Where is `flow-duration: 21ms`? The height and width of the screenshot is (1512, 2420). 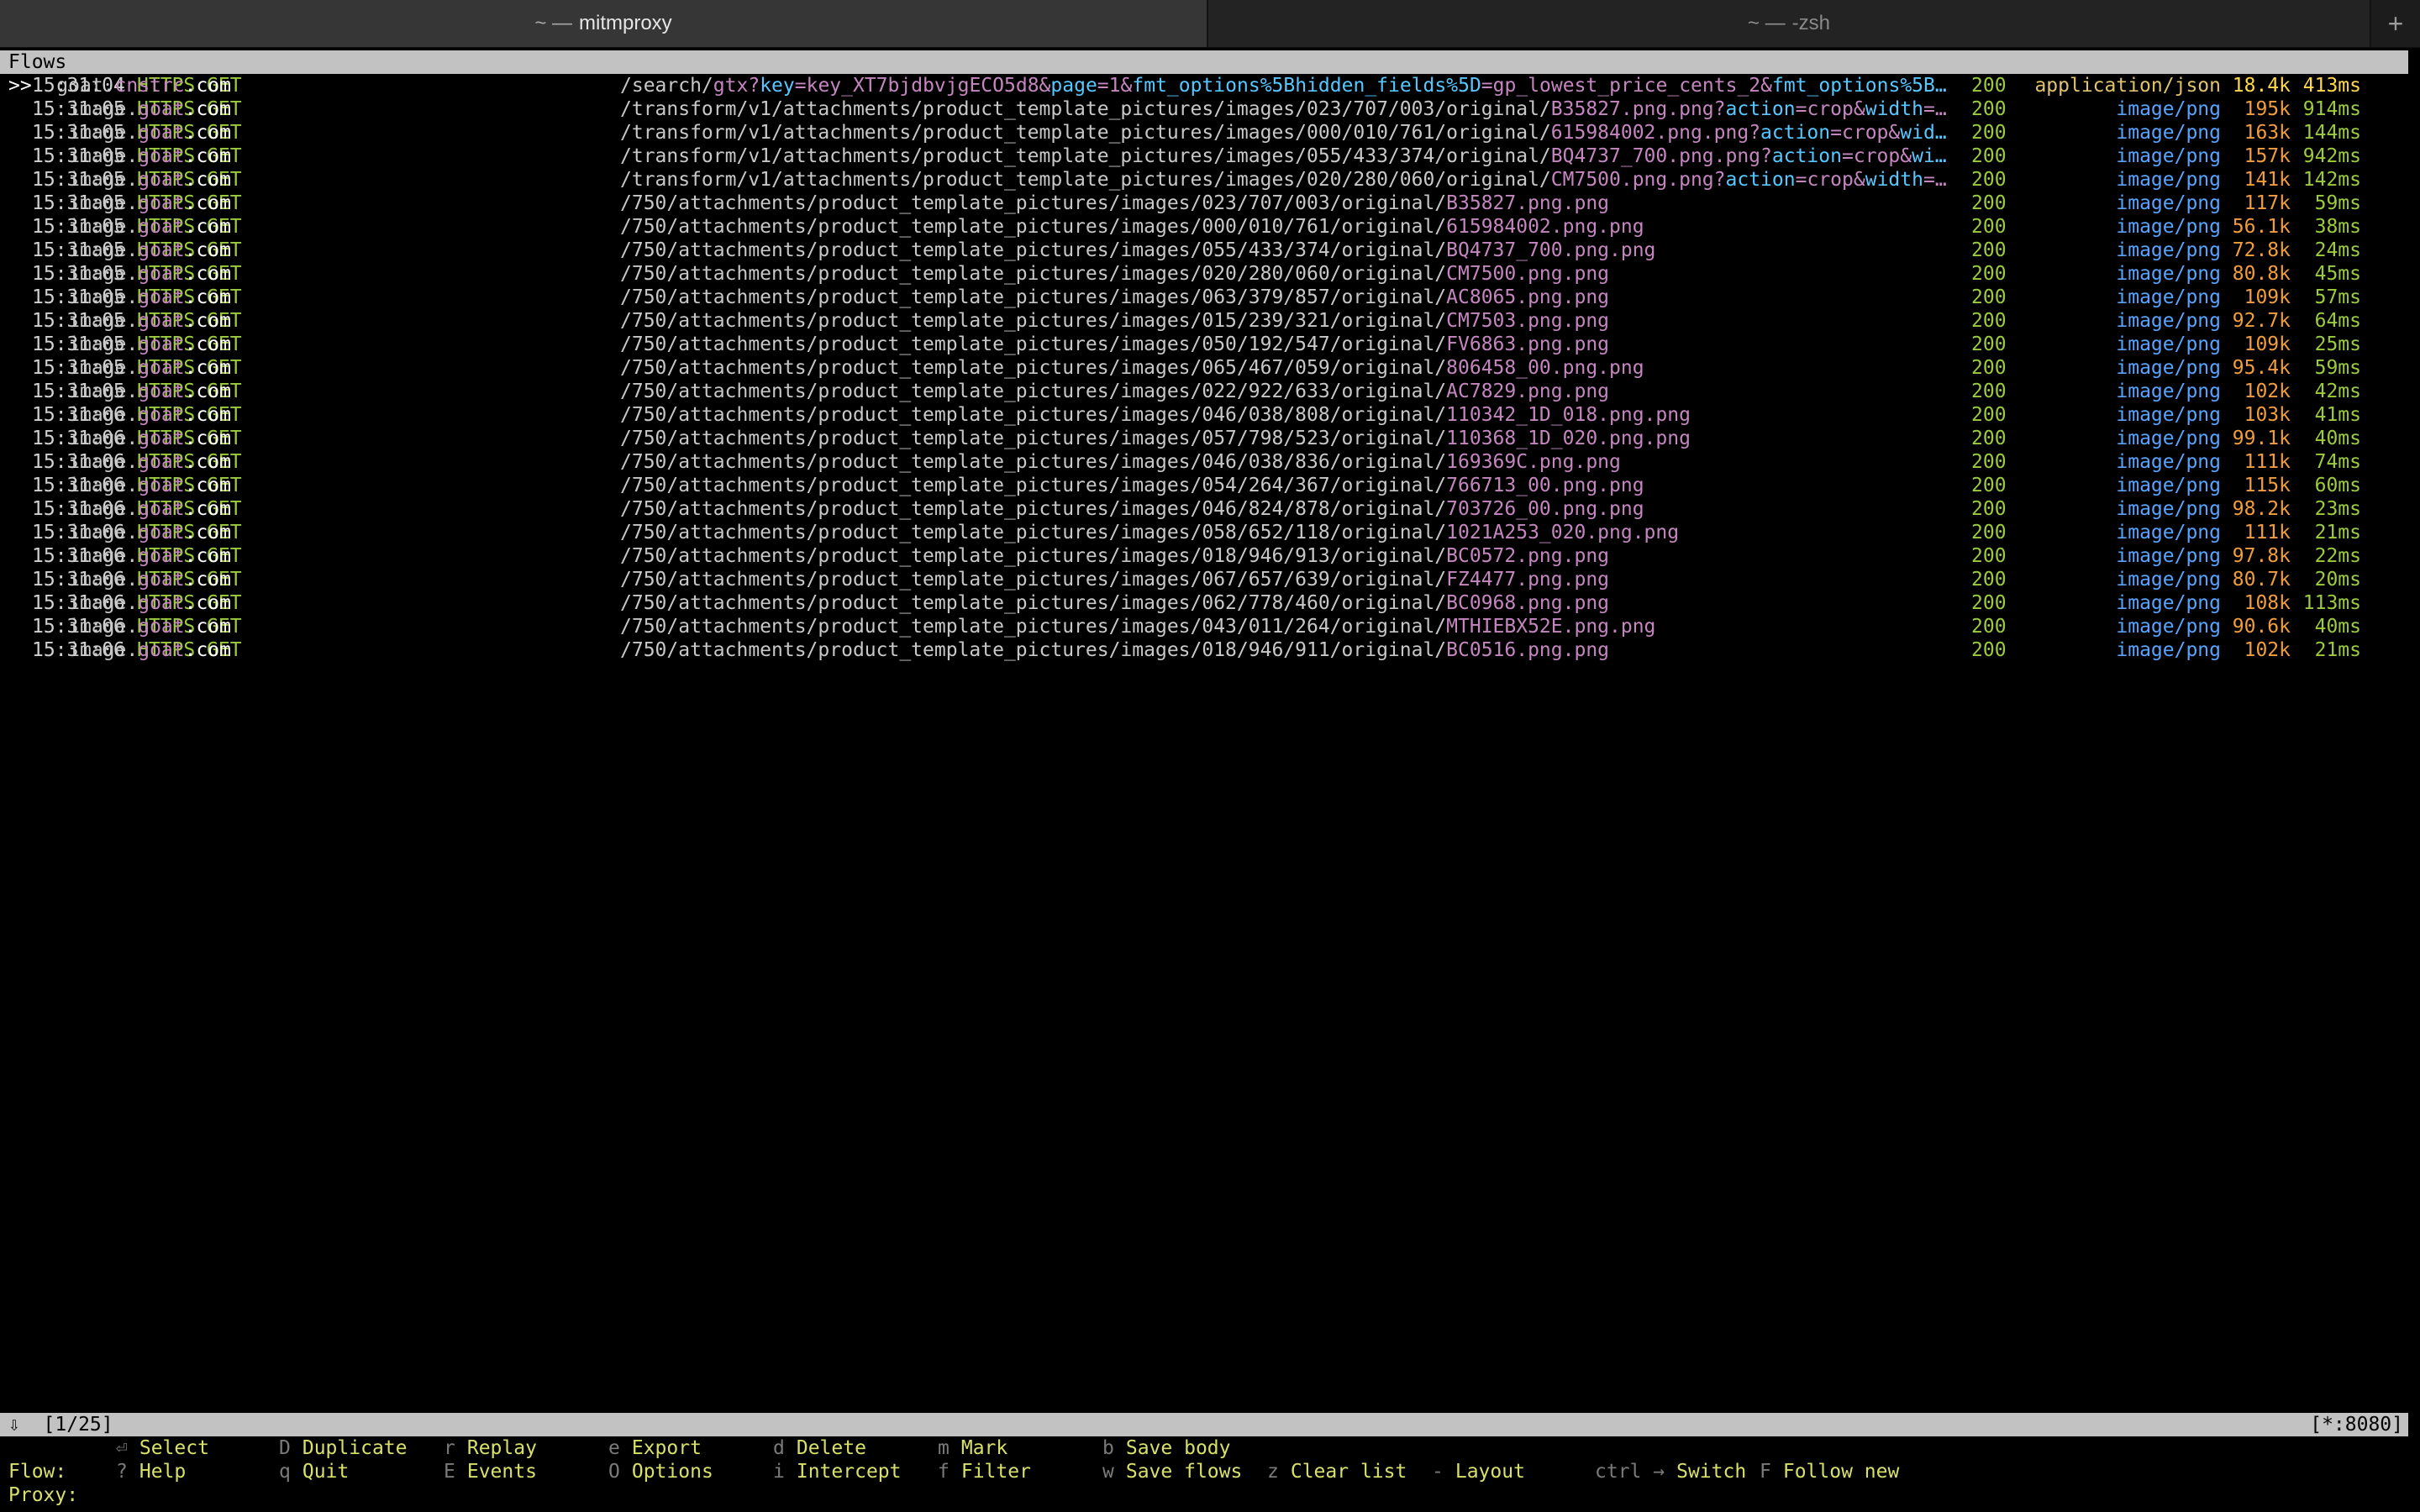
flow-duration: 21ms is located at coordinates (2337, 650).